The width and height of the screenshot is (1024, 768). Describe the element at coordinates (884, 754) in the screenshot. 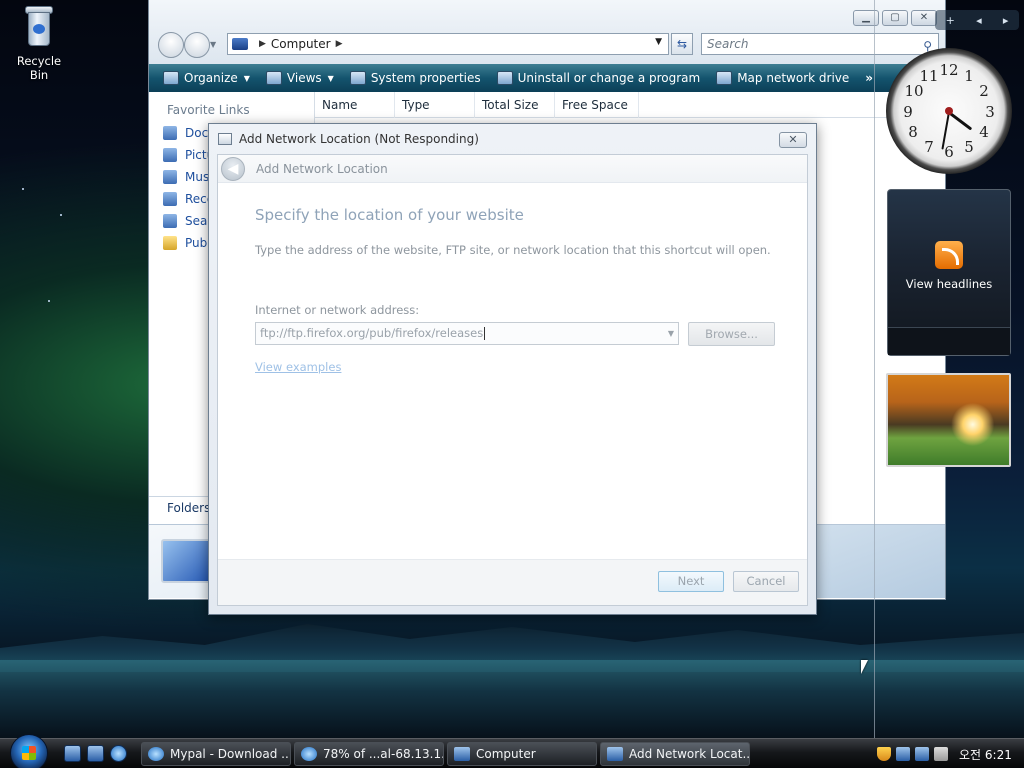

I see `security-shield-icon` at that location.